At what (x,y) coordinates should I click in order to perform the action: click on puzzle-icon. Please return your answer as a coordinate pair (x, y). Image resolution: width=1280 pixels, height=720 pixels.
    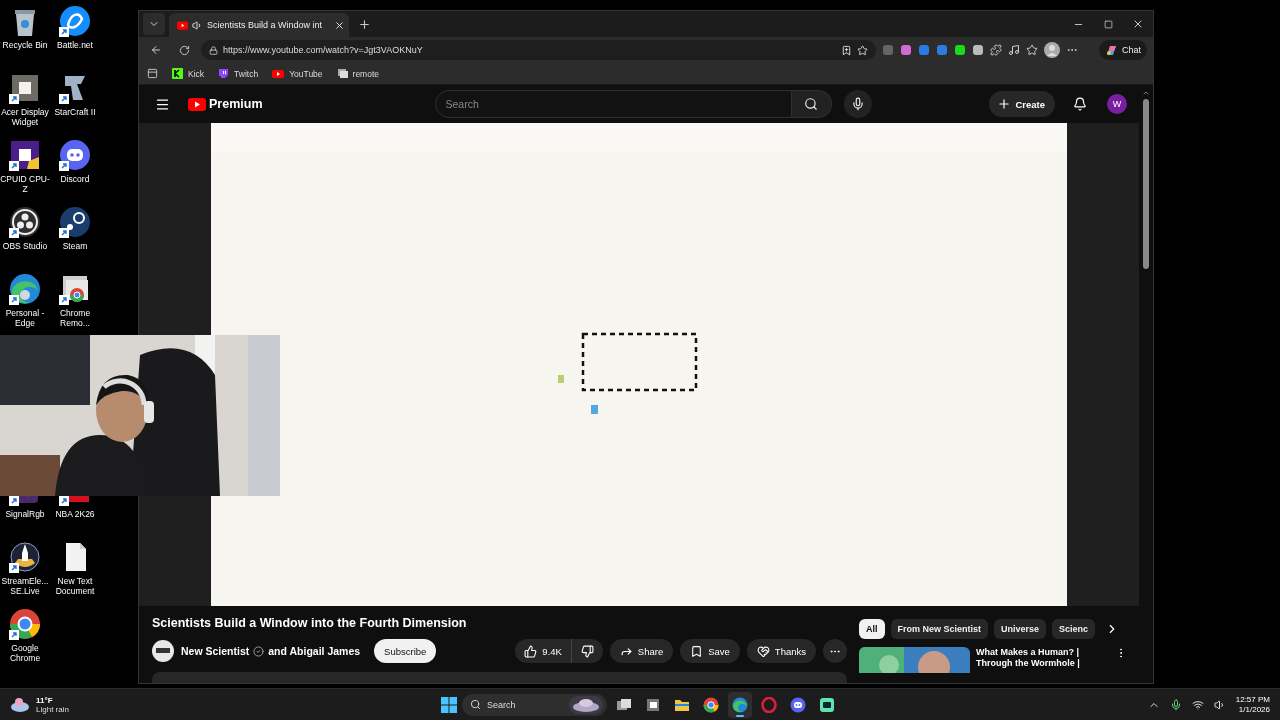
    Looking at the image, I should click on (996, 50).